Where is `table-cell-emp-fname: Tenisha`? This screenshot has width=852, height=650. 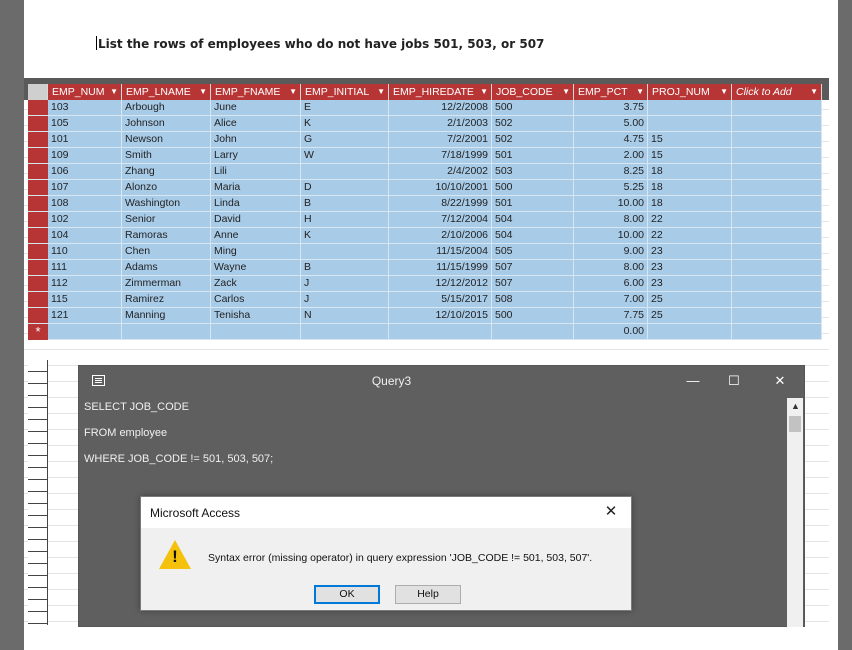
table-cell-emp-fname: Tenisha is located at coordinates (256, 316).